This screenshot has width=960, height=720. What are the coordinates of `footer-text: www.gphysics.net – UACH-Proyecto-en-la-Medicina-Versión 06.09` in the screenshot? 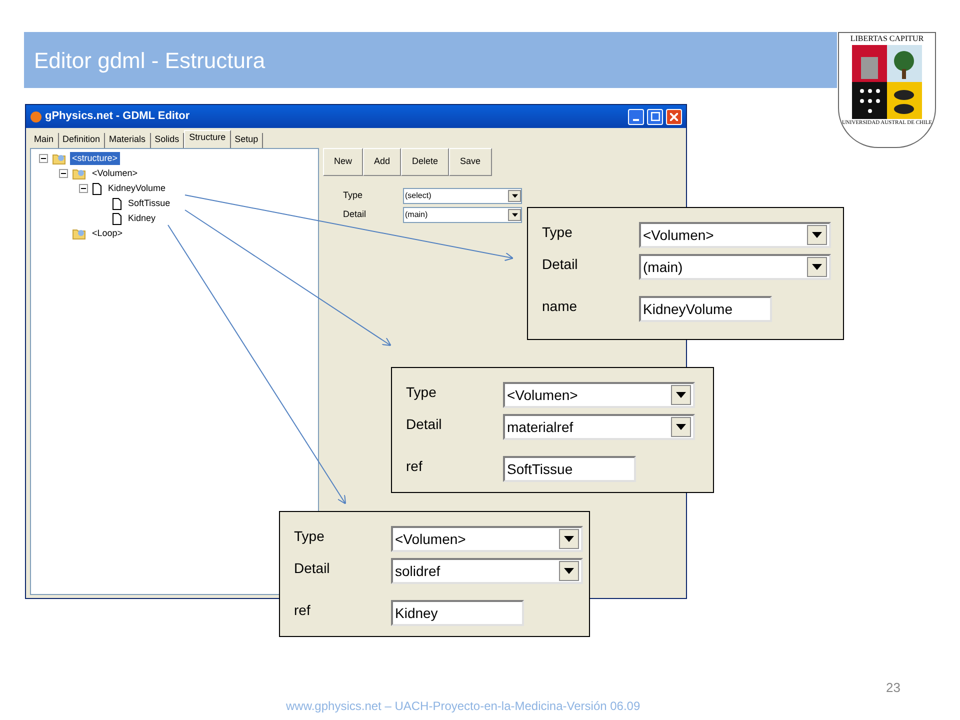 It's located at (463, 706).